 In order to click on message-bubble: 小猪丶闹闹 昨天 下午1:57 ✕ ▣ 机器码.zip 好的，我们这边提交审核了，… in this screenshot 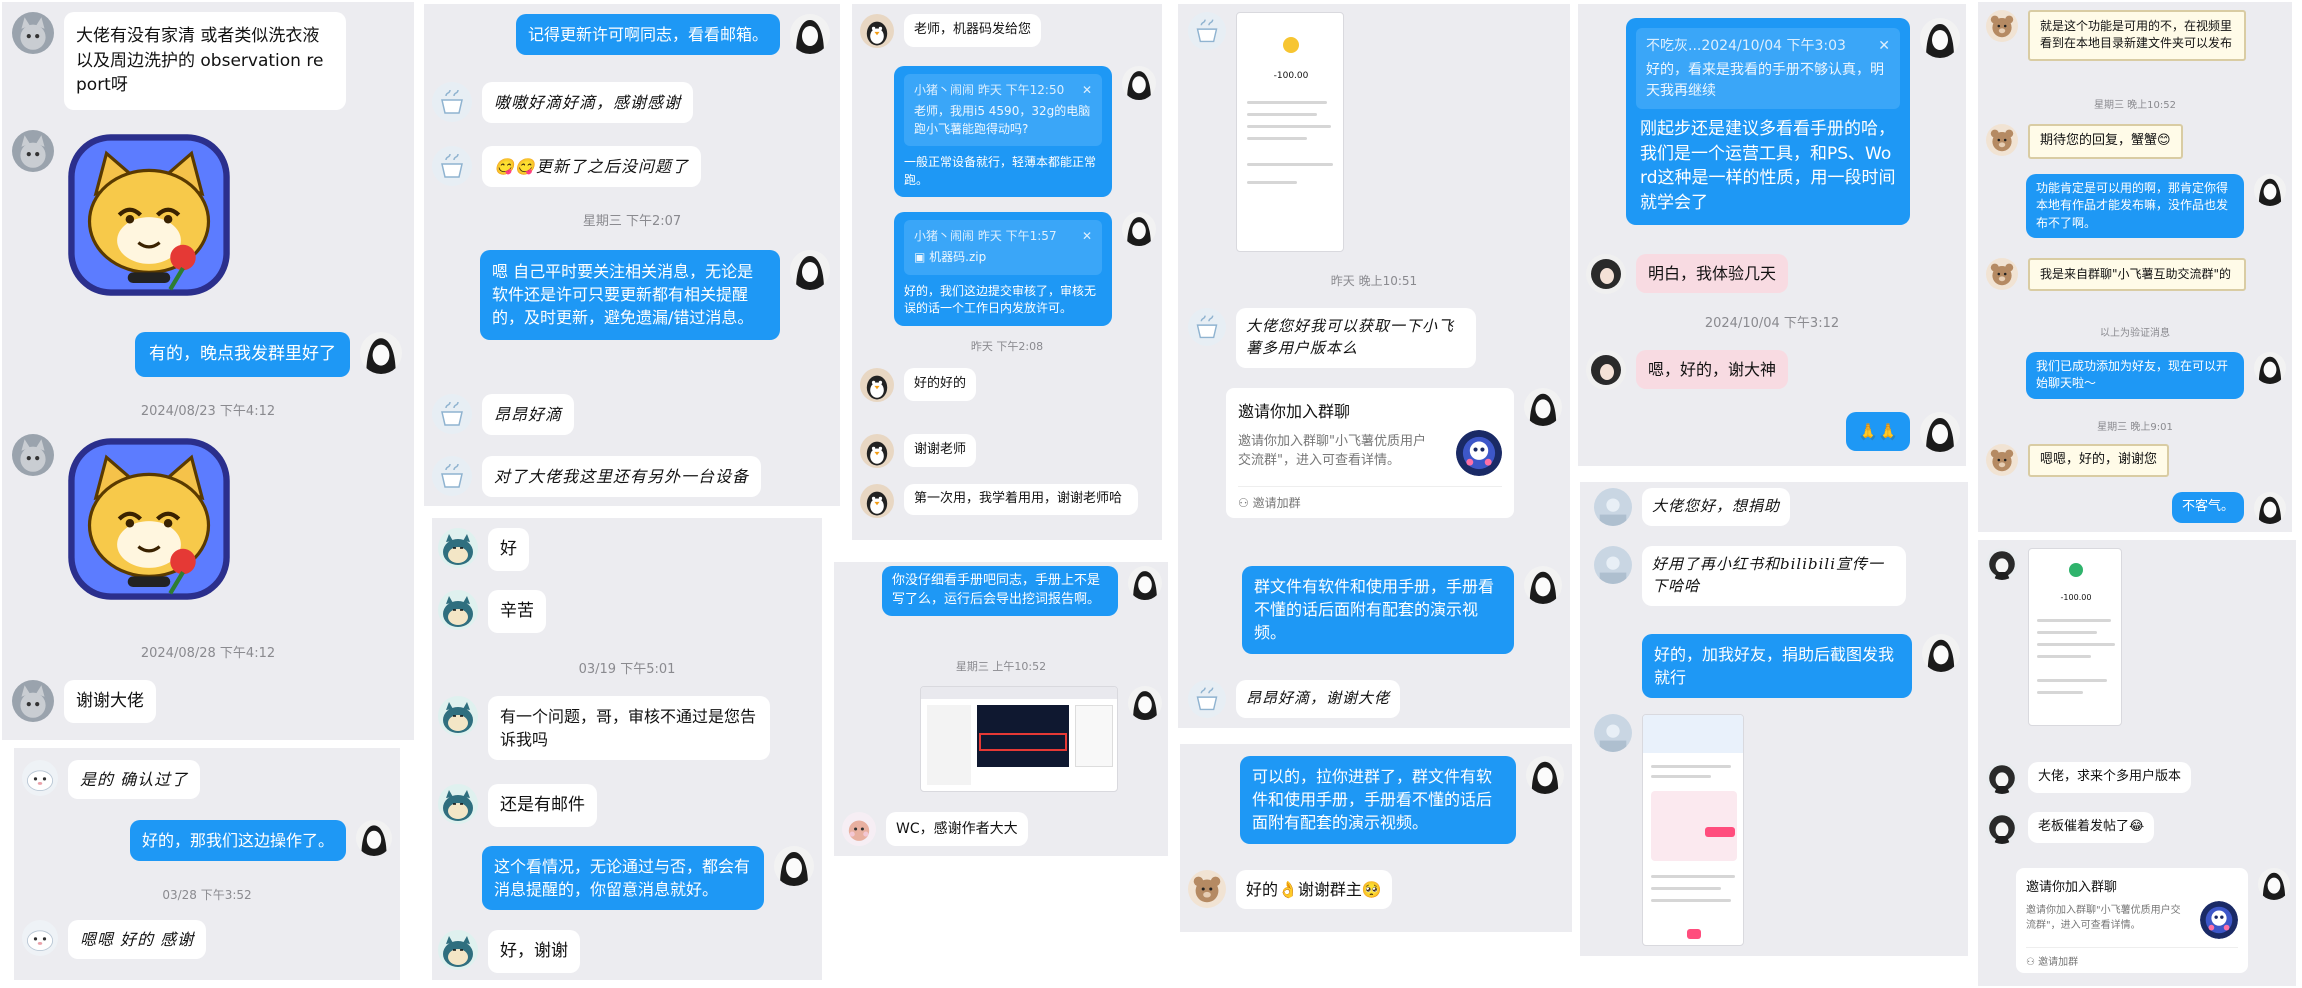, I will do `click(1003, 269)`.